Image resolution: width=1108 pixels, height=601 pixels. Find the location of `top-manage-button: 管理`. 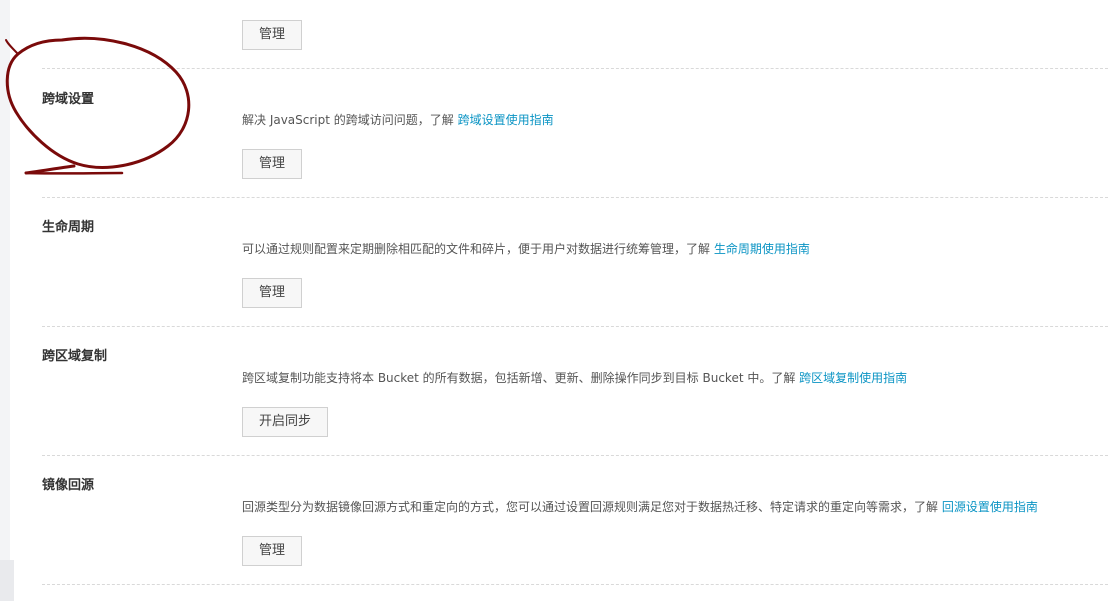

top-manage-button: 管理 is located at coordinates (272, 35).